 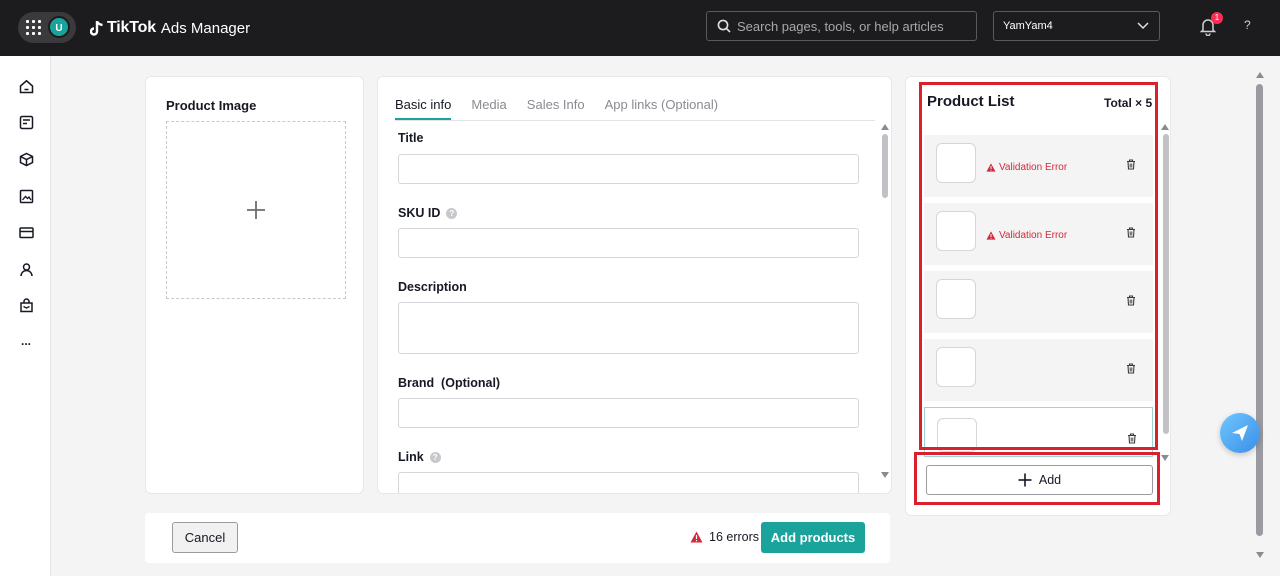 What do you see at coordinates (1128, 103) in the screenshot?
I see `product-total-count: Total × 5` at bounding box center [1128, 103].